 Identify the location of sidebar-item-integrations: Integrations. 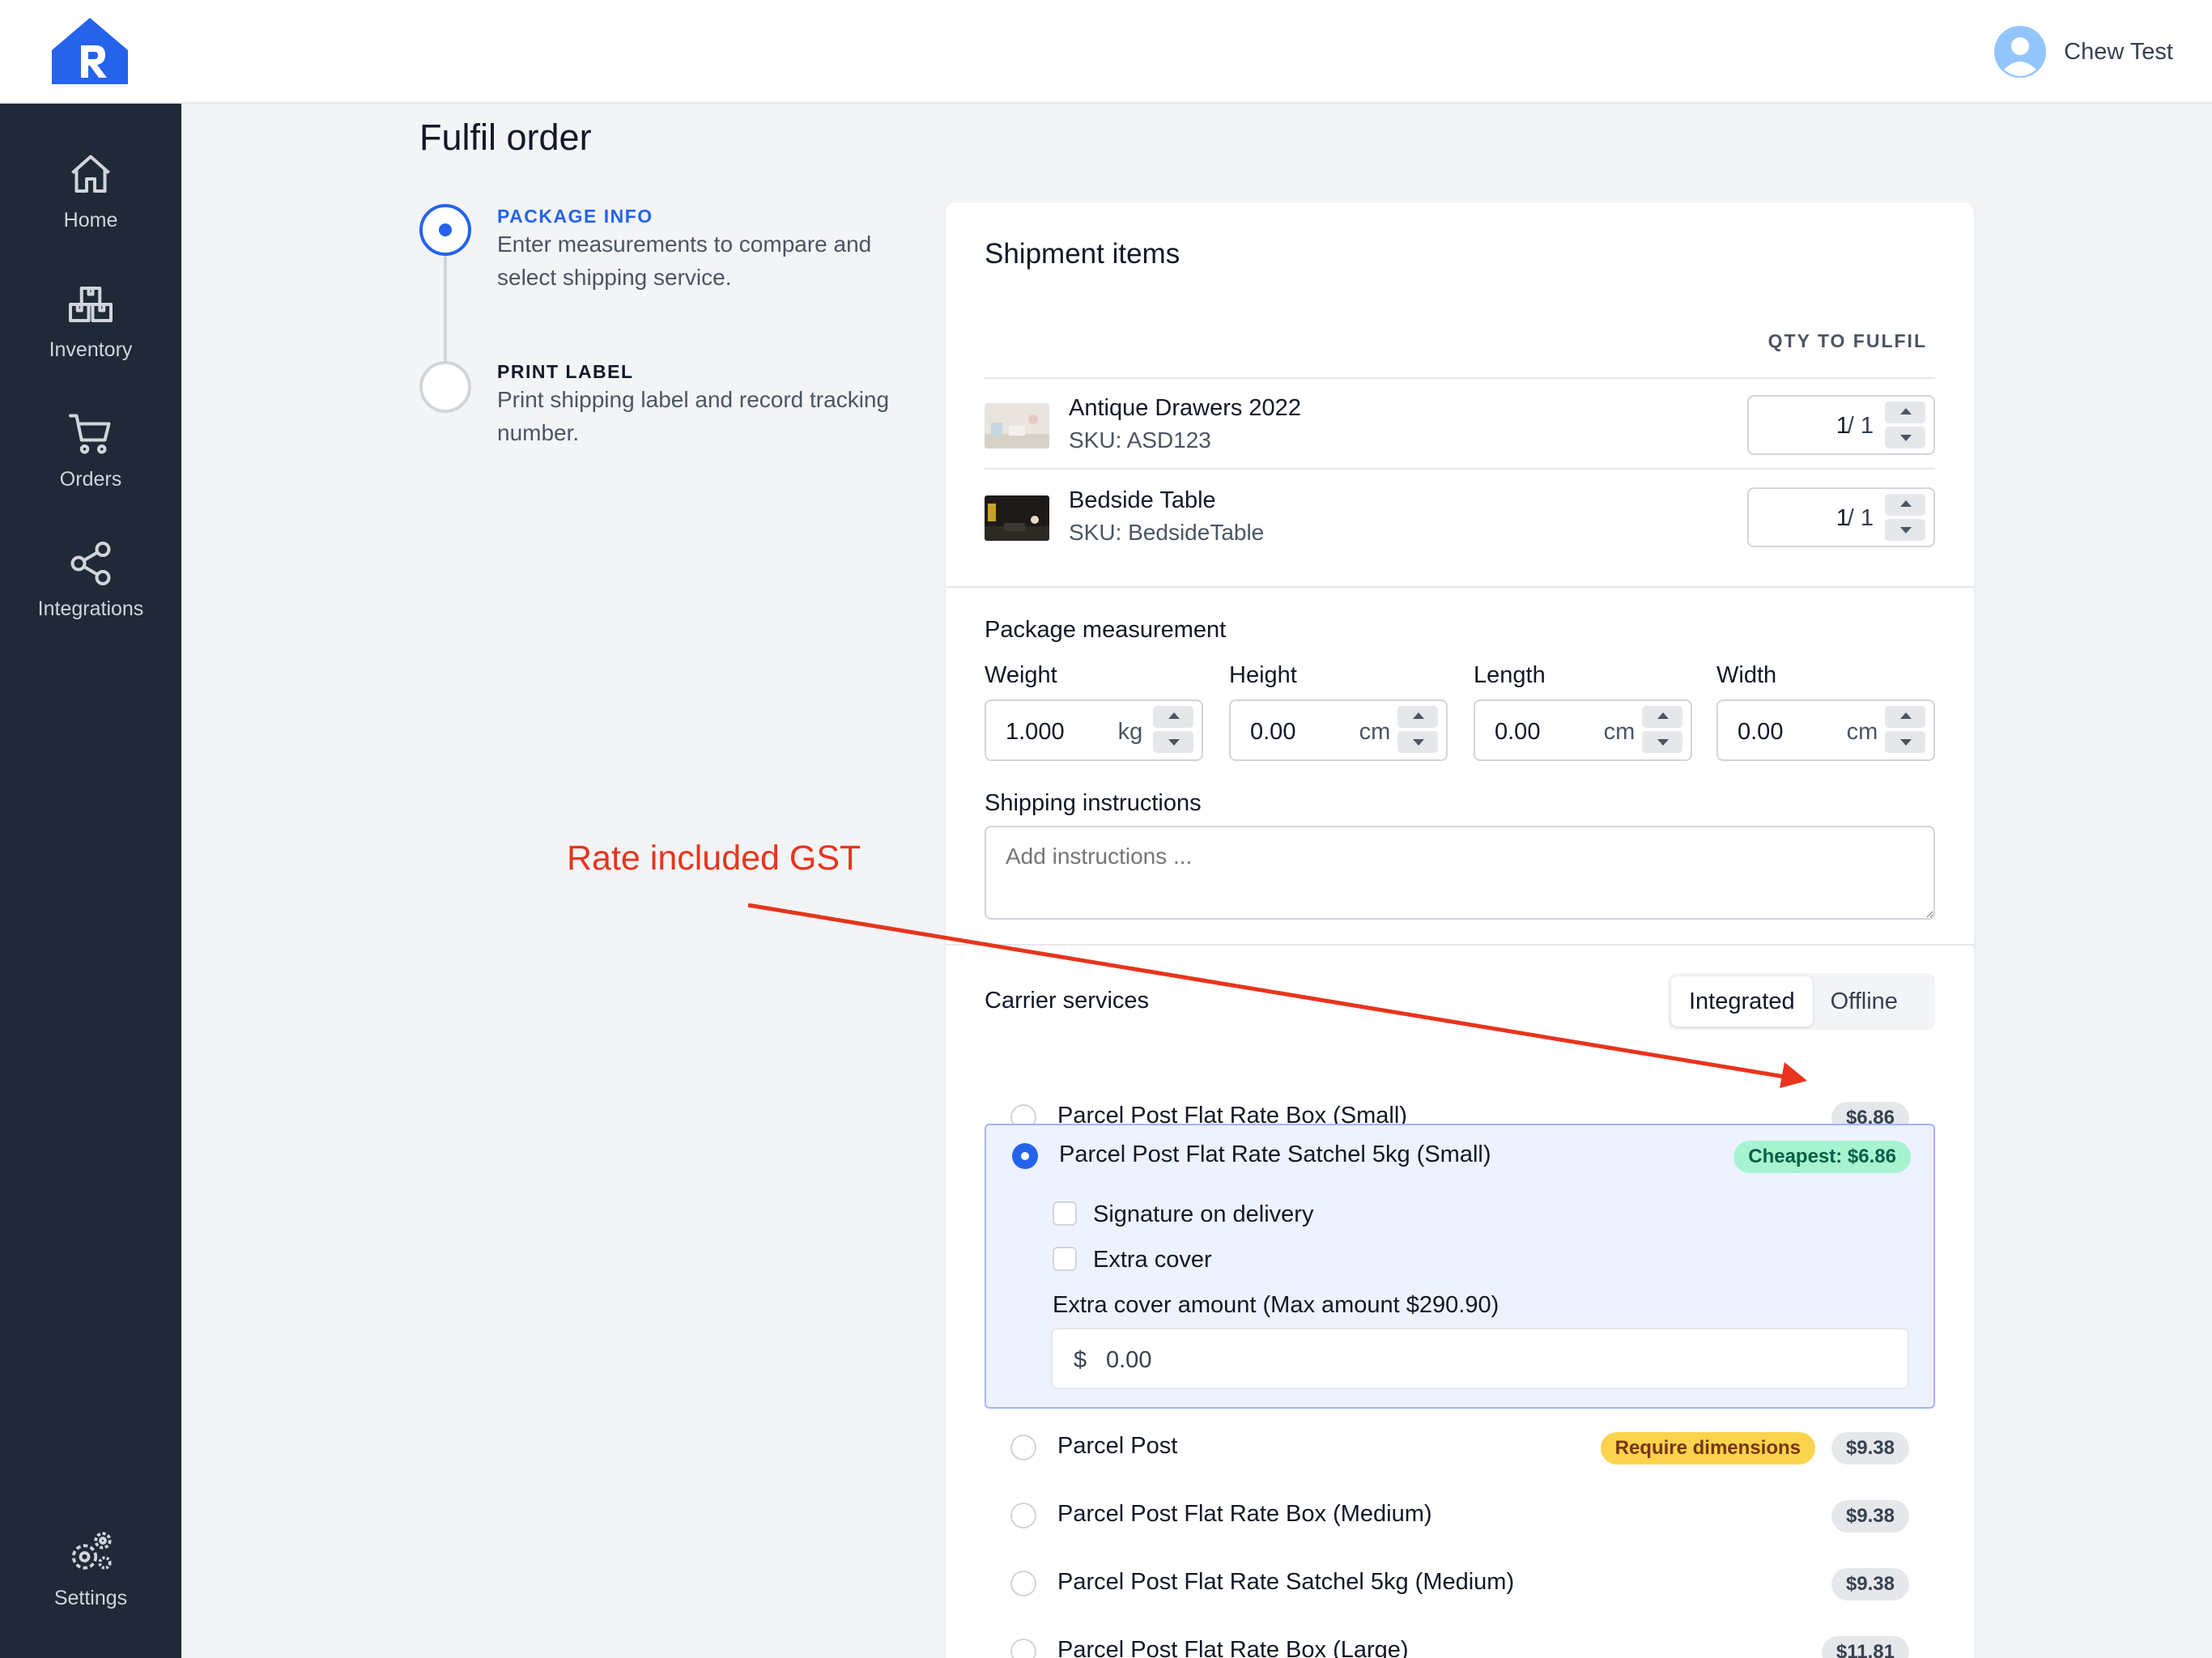
(90, 579).